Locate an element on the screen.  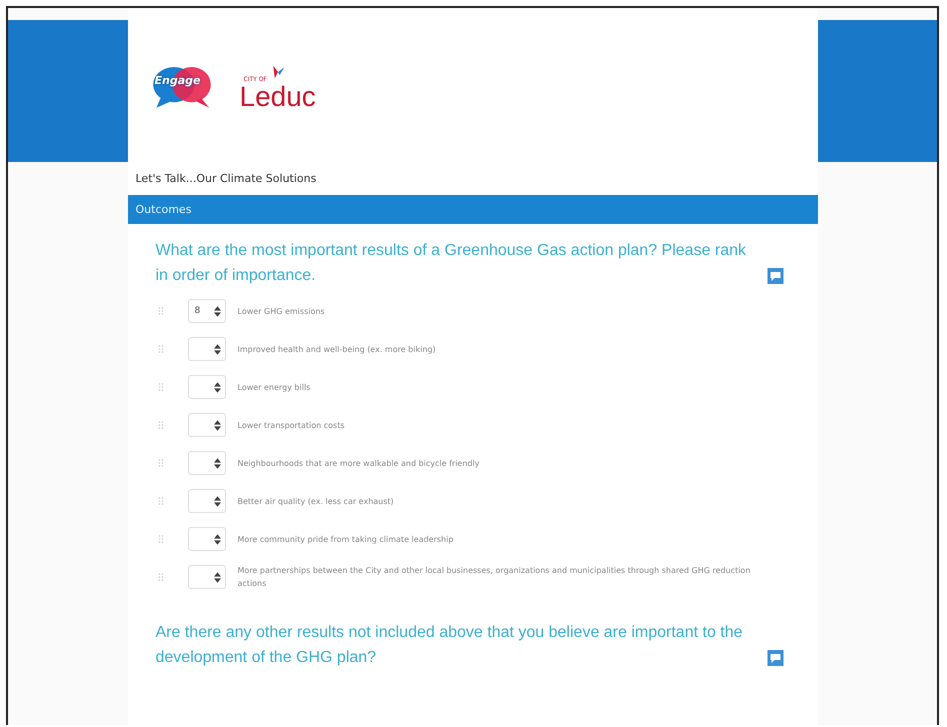
rank-select: 8 is located at coordinates (207, 311).